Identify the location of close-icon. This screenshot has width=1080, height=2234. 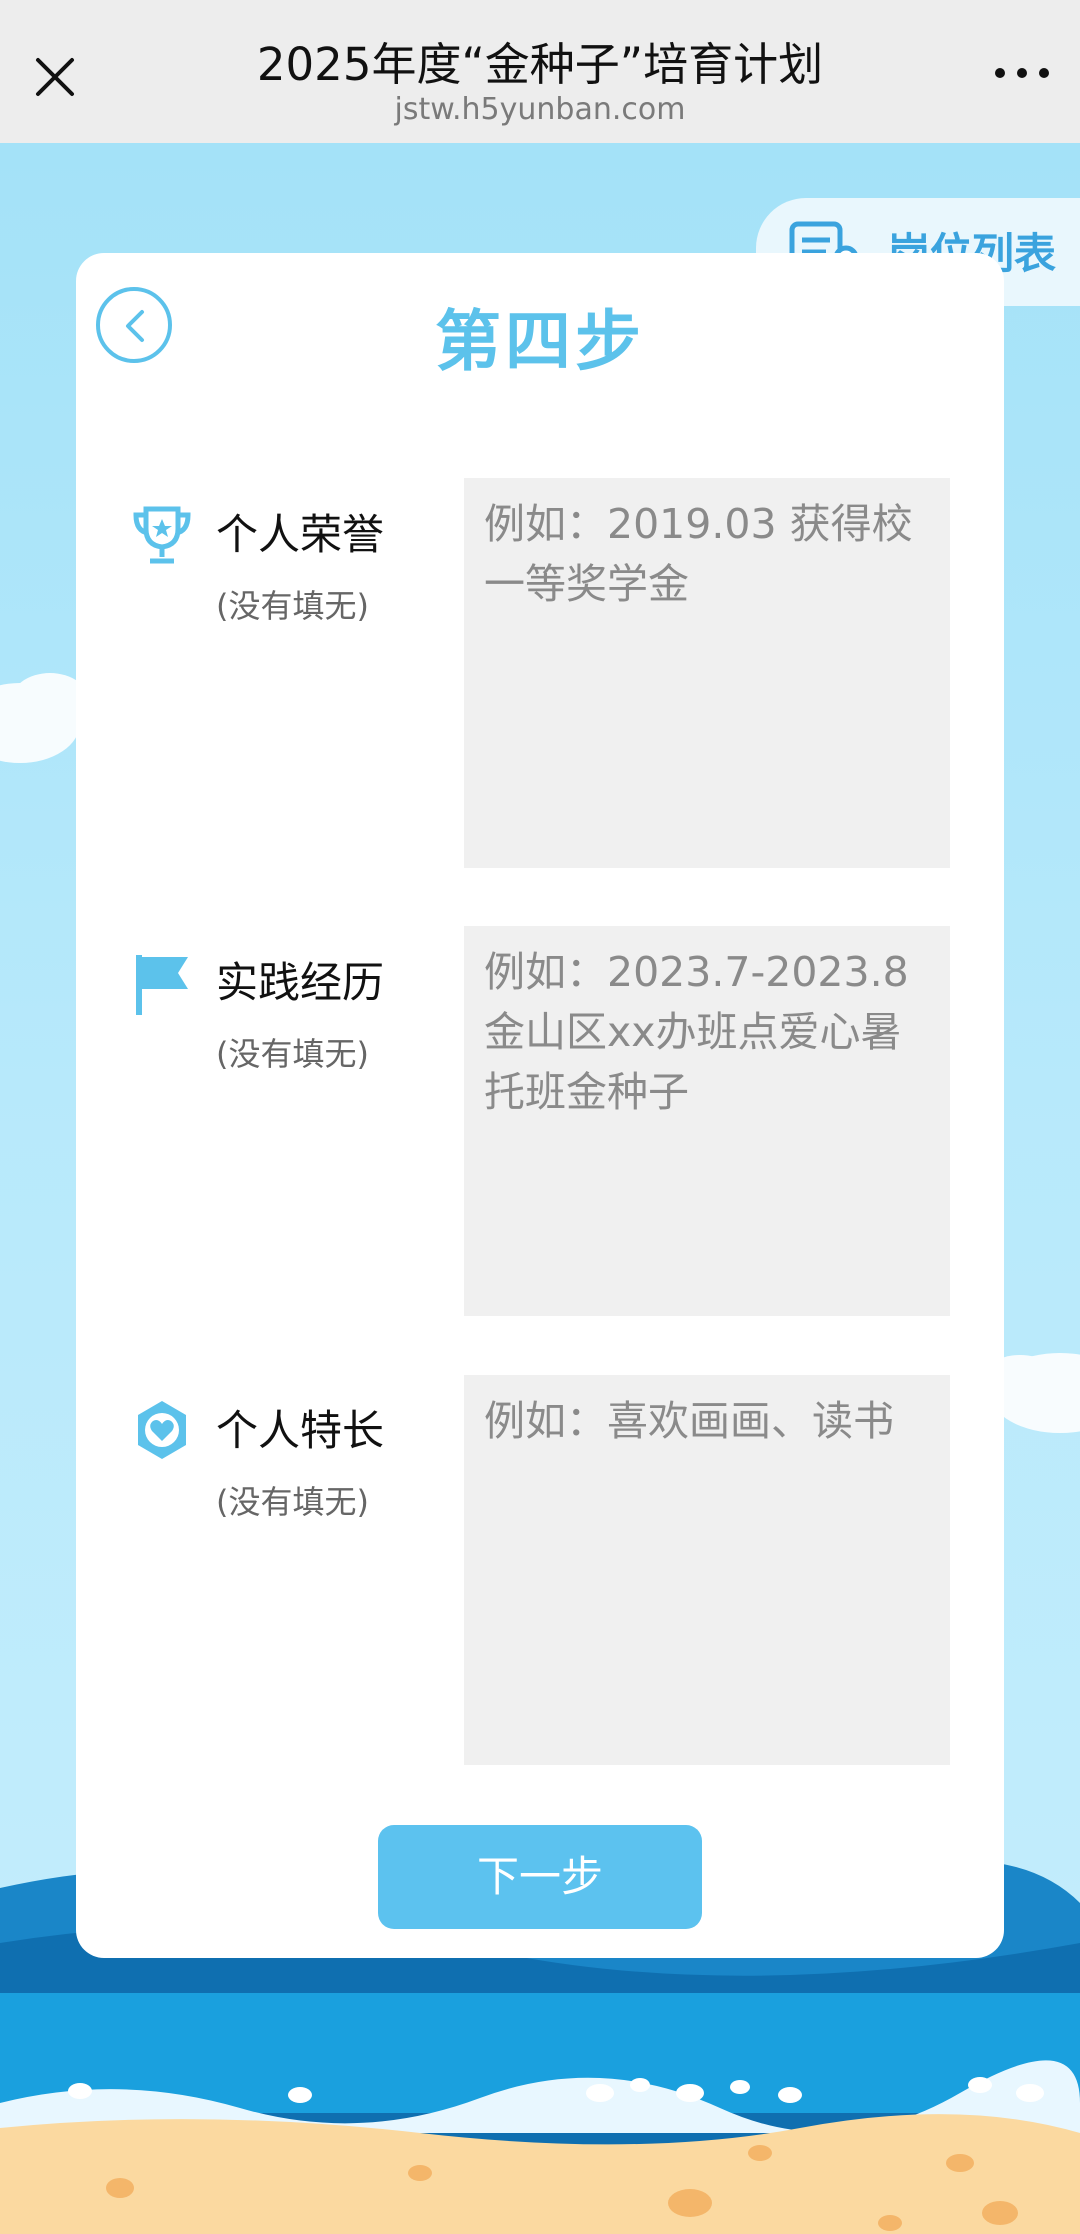
(55, 77).